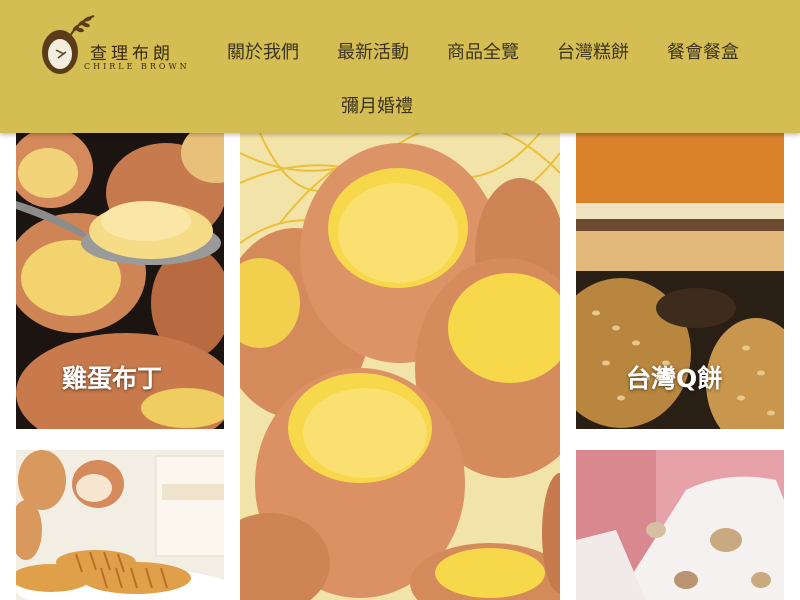  I want to click on nav-item-events: 最新活動, so click(373, 51).